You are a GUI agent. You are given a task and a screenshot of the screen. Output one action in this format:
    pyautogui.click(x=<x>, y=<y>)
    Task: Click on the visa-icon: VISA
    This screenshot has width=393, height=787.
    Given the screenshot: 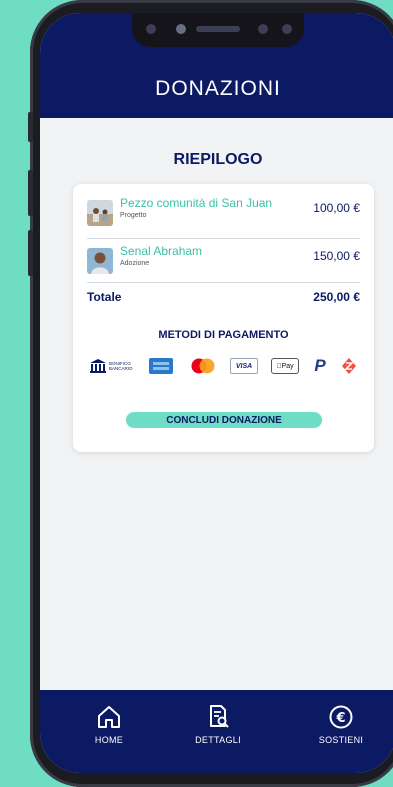 What is the action you would take?
    pyautogui.click(x=244, y=366)
    